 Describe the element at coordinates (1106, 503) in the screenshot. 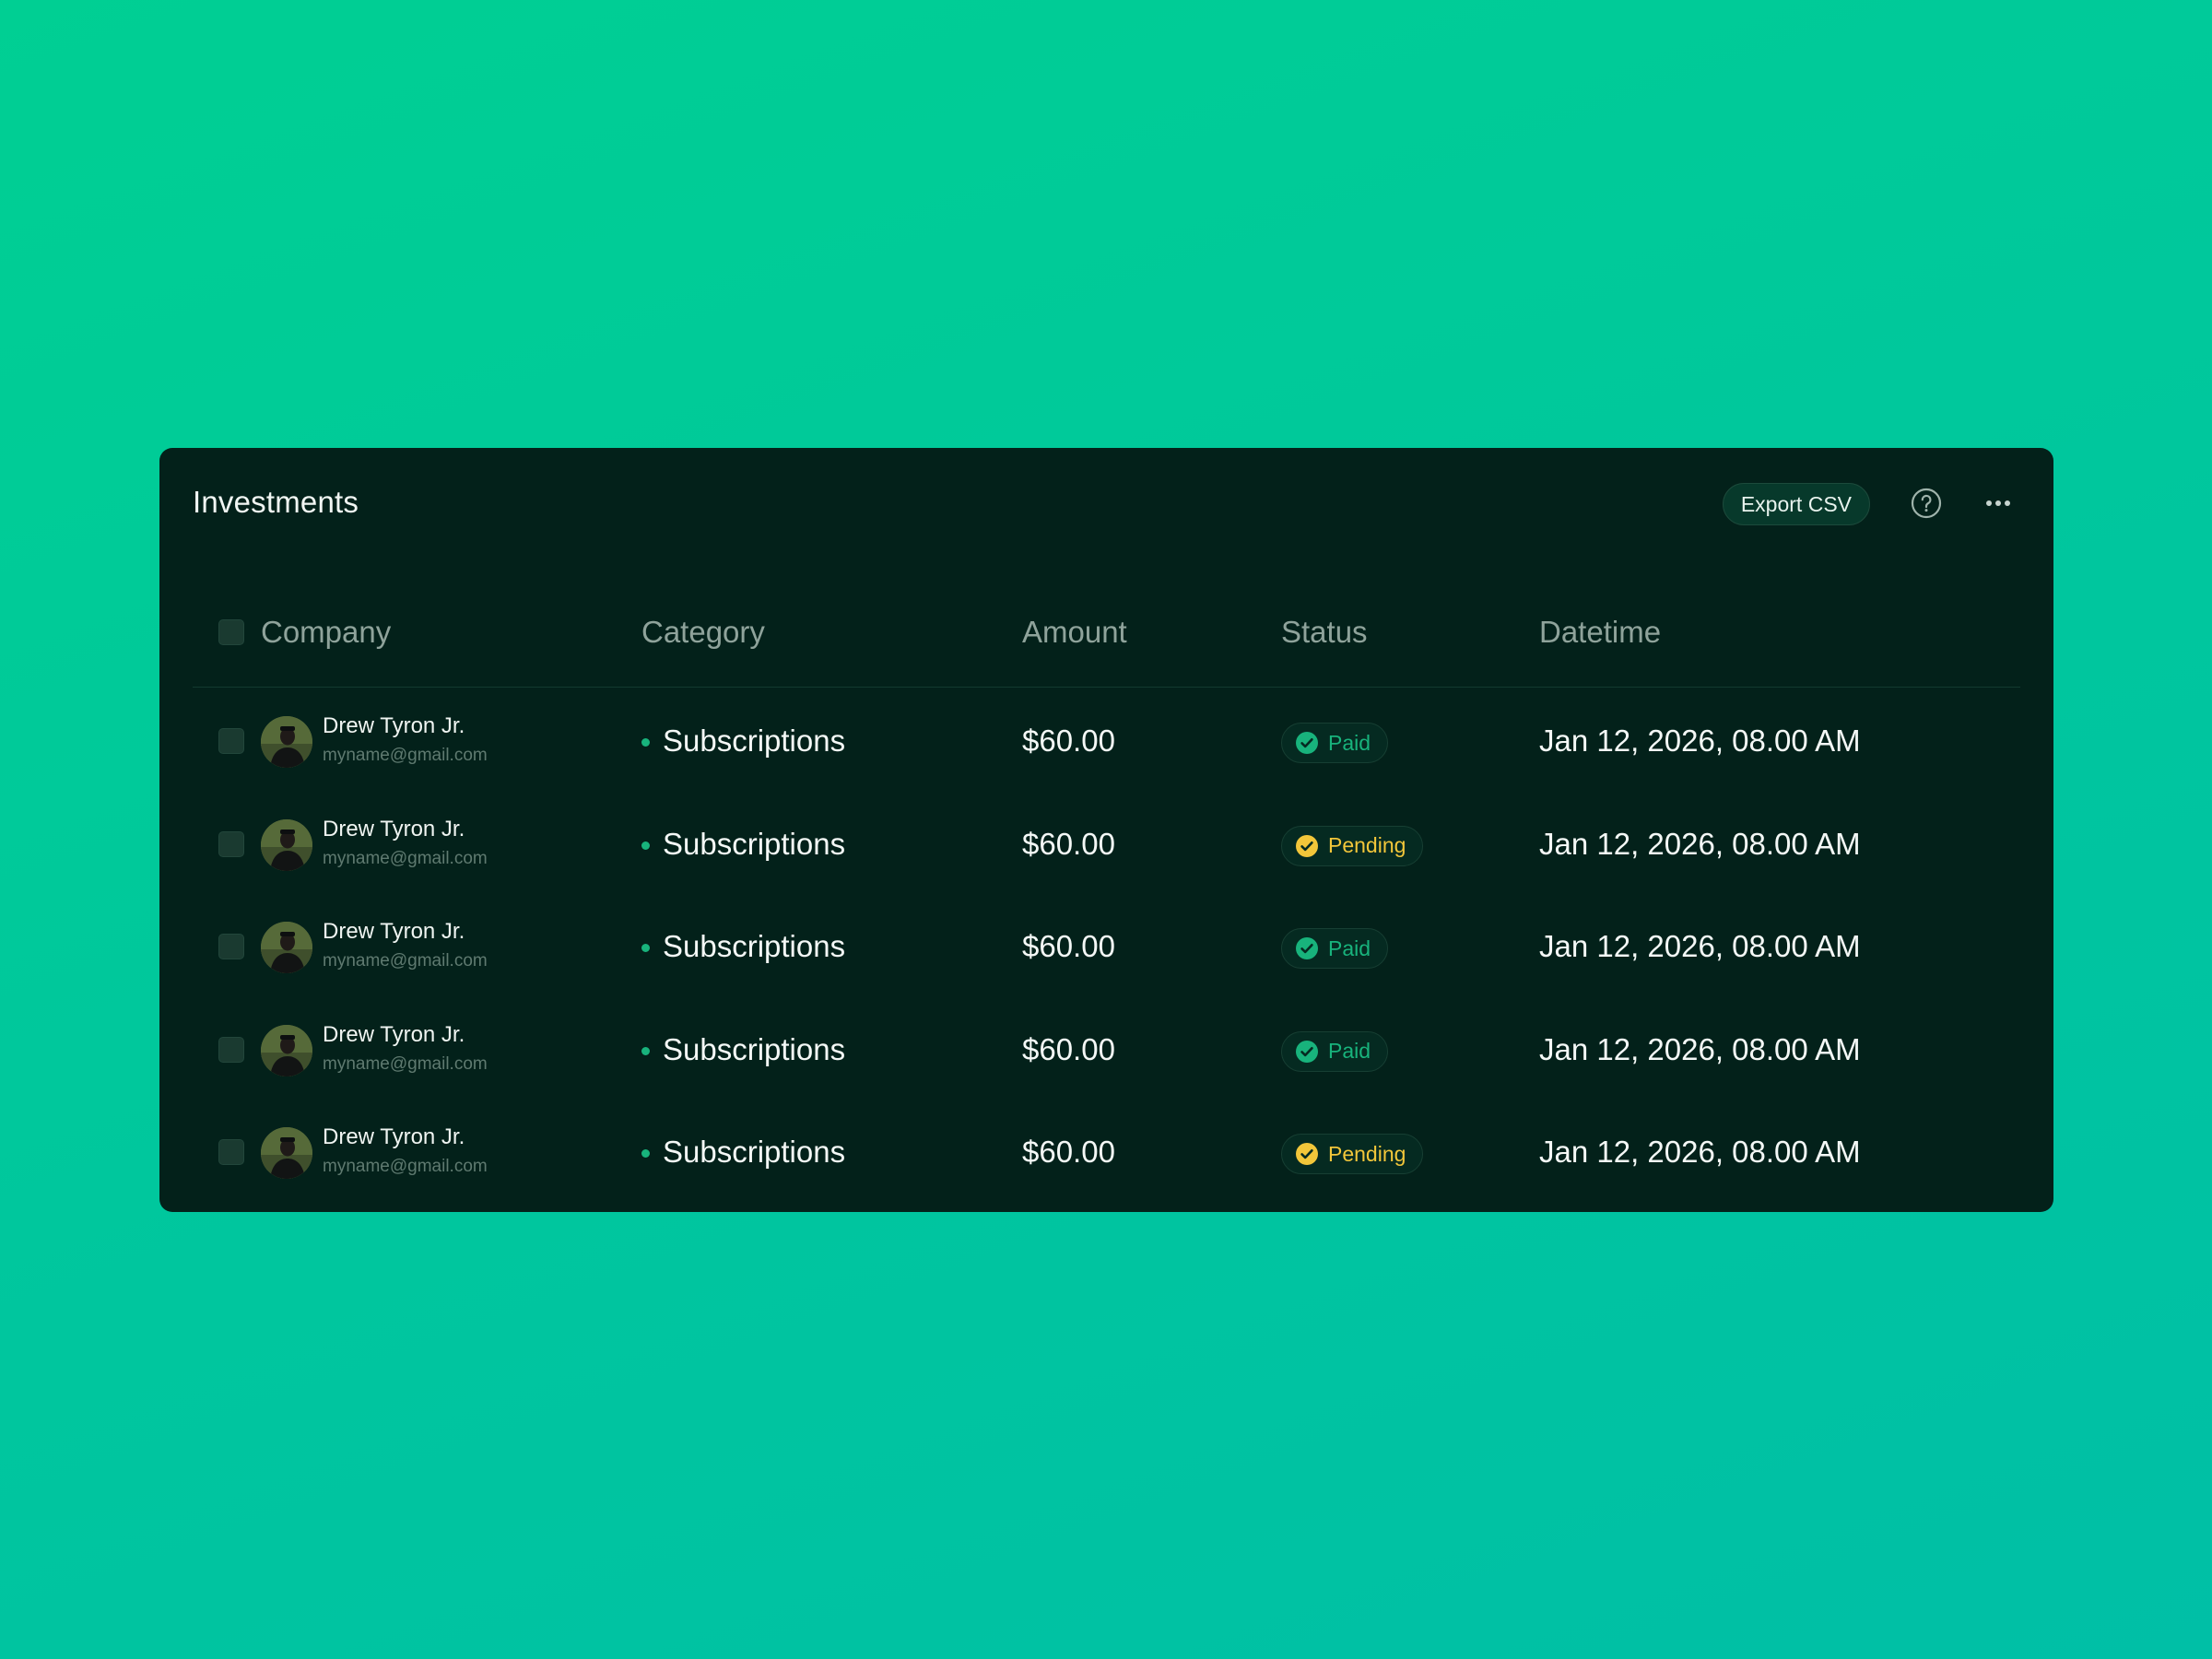

I see `card-header: Investments Export CSV` at that location.